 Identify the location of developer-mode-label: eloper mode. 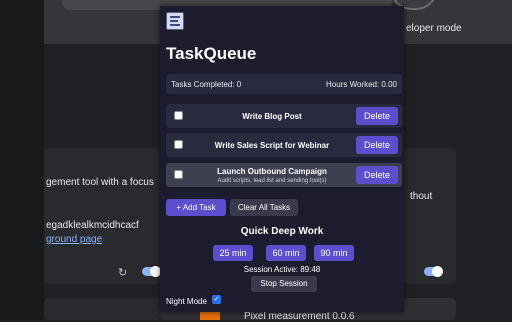
(434, 28).